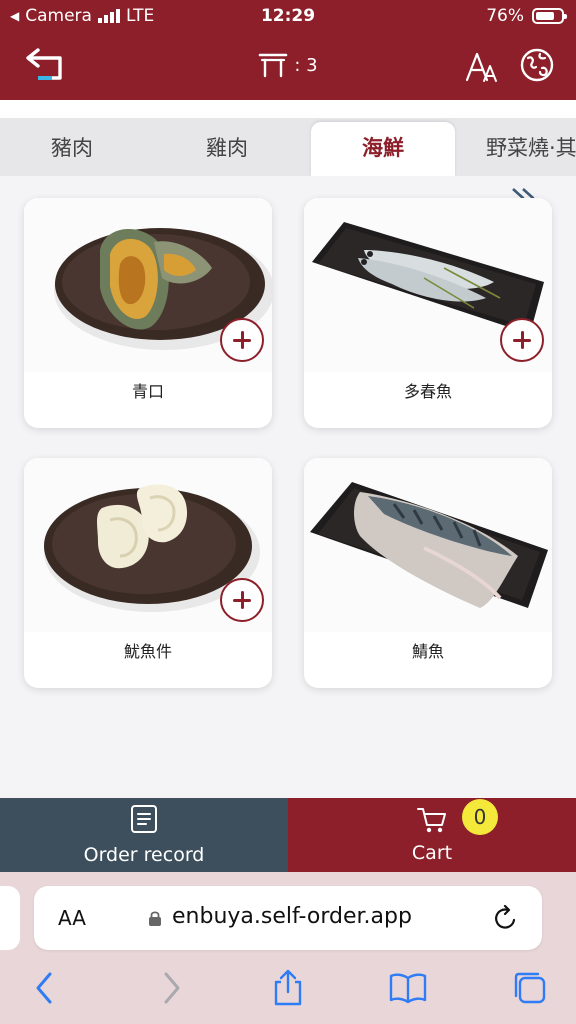 The height and width of the screenshot is (1024, 576). I want to click on browser-nav-row, so click(288, 988).